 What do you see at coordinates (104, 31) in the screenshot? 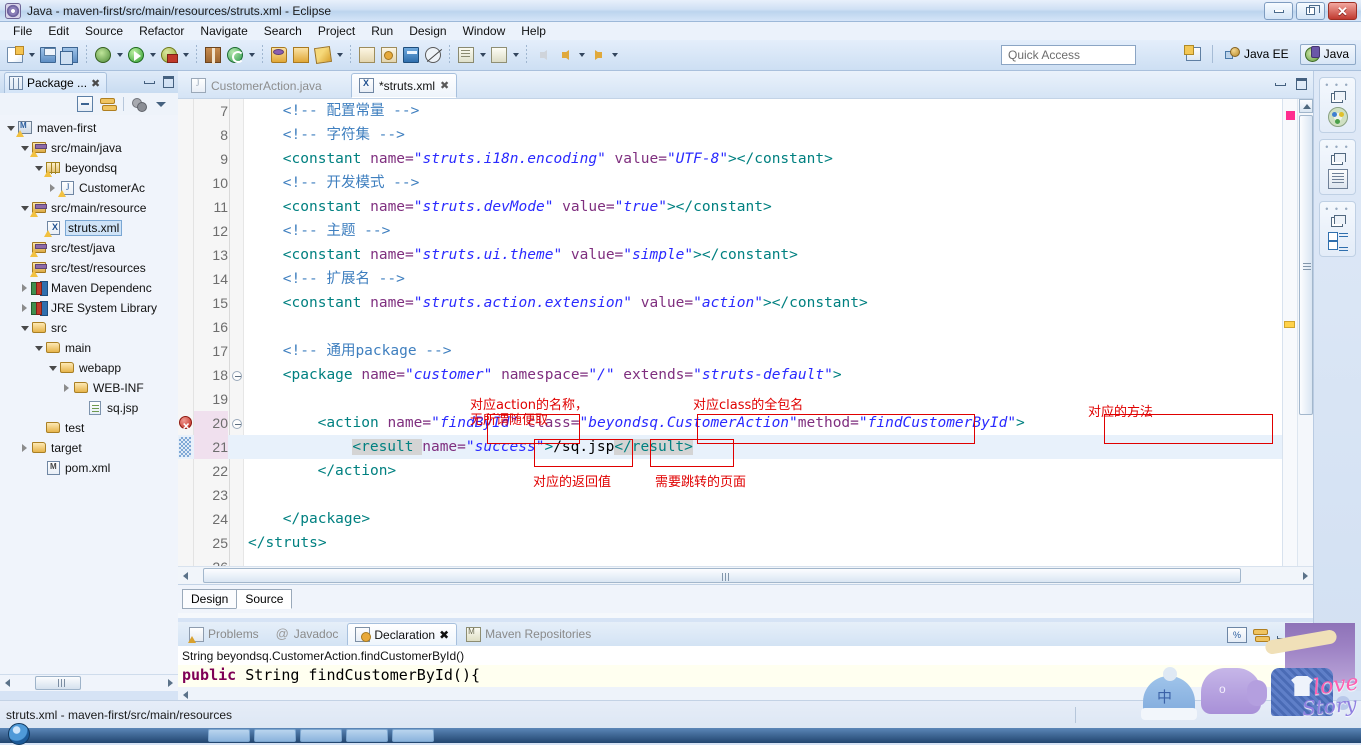
I see `menu-source: Source` at bounding box center [104, 31].